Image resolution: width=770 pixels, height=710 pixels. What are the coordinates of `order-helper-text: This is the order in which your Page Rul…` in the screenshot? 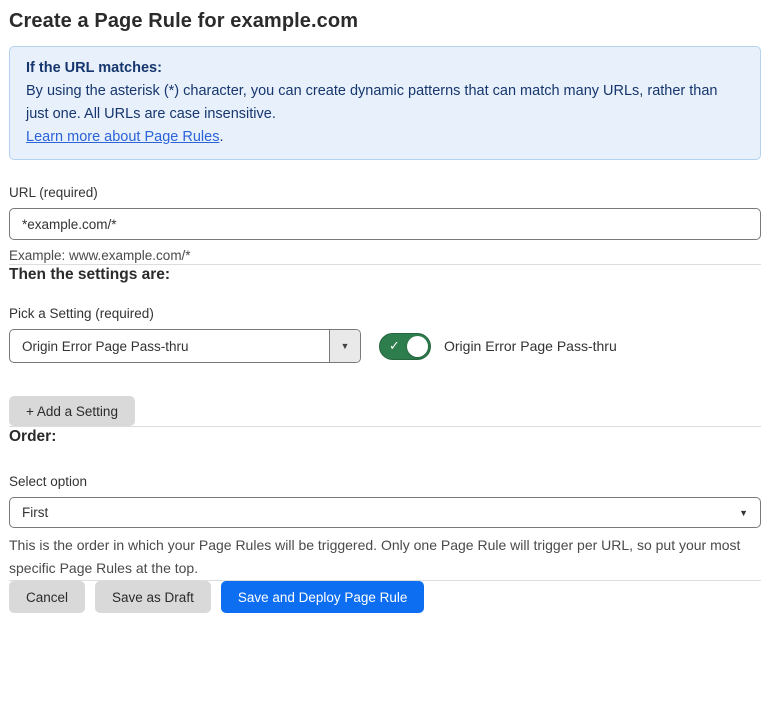 It's located at (375, 556).